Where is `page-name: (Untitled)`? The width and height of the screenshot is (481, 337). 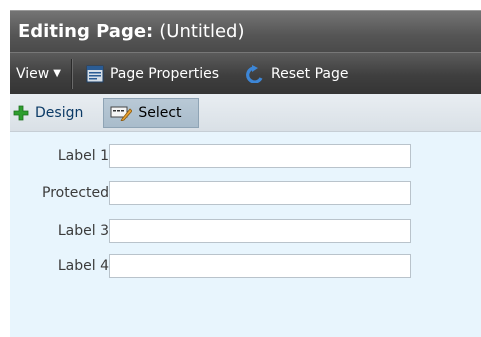
page-name: (Untitled) is located at coordinates (202, 31).